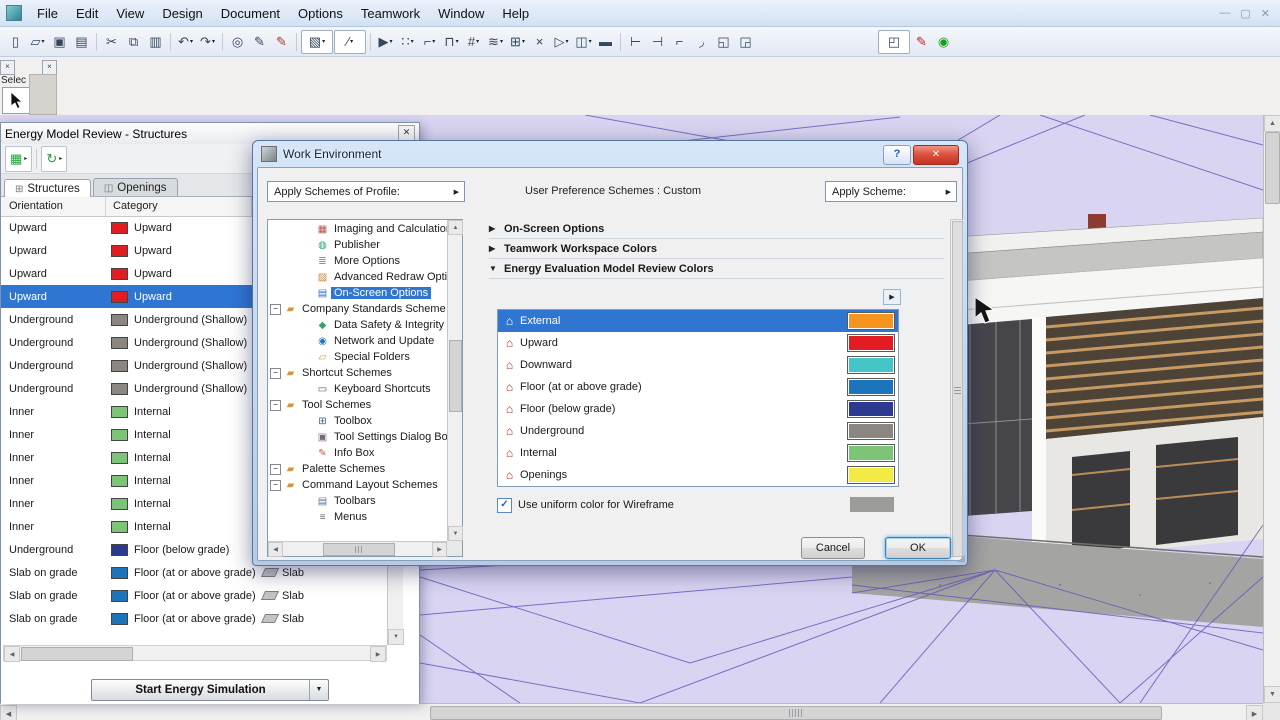 The width and height of the screenshot is (1280, 720). I want to click on layout-book-icon: ◰, so click(894, 41).